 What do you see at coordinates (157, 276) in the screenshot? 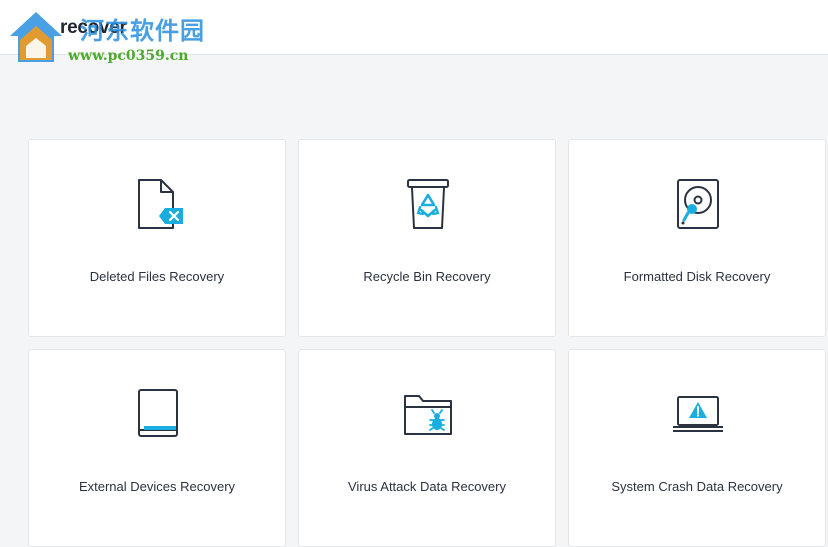
I see `card-label: Deleted Files Recovery` at bounding box center [157, 276].